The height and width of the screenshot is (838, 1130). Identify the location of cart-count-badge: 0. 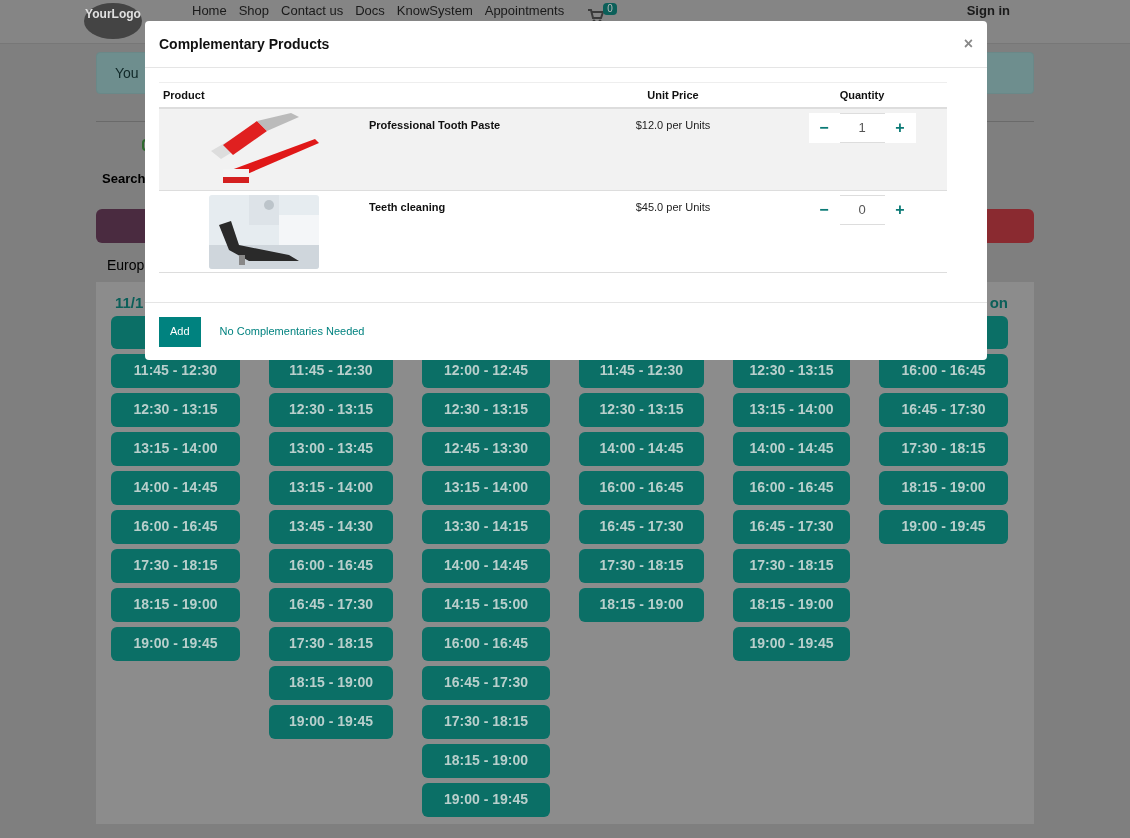
(610, 9).